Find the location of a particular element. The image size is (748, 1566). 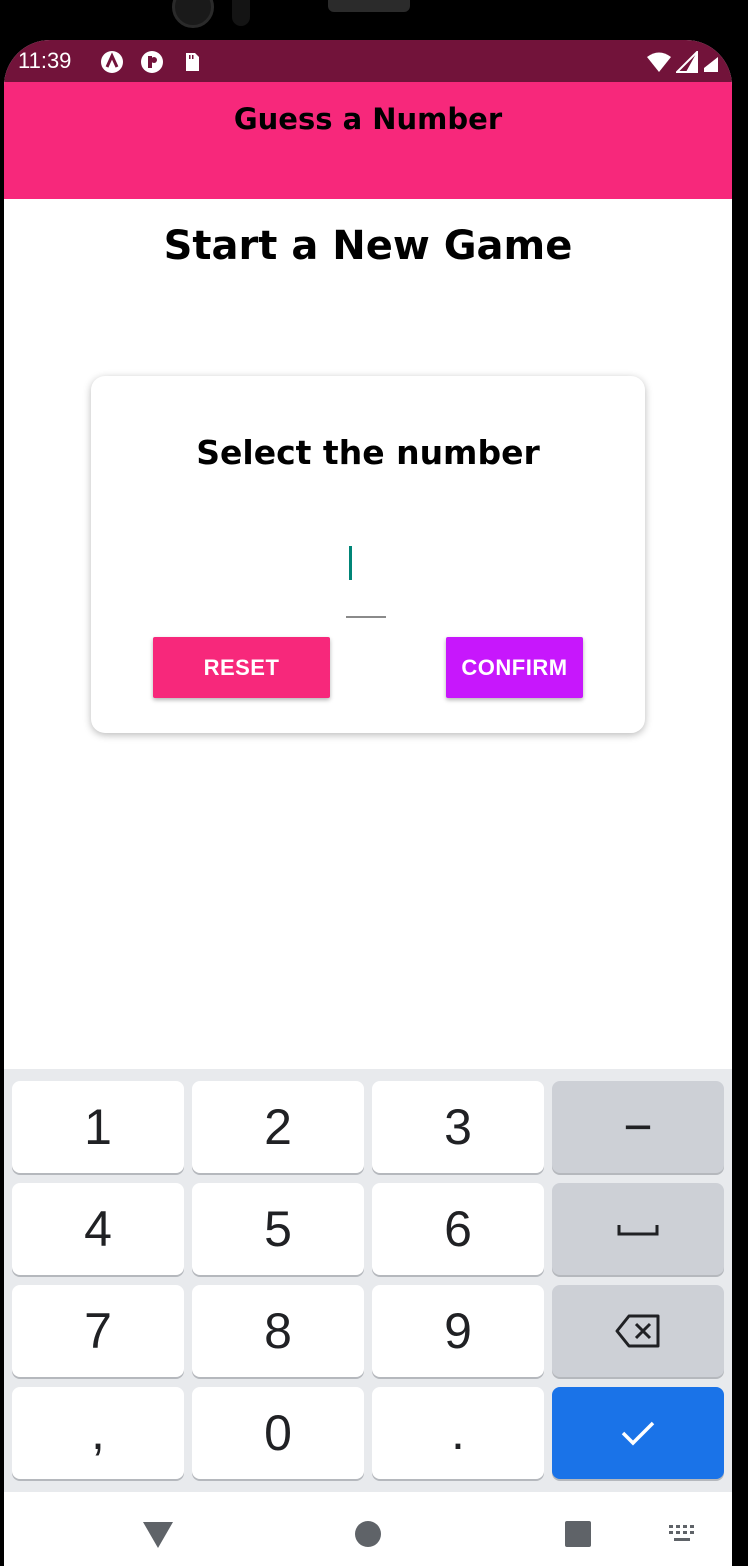

checkmark-icon is located at coordinates (638, 1433).